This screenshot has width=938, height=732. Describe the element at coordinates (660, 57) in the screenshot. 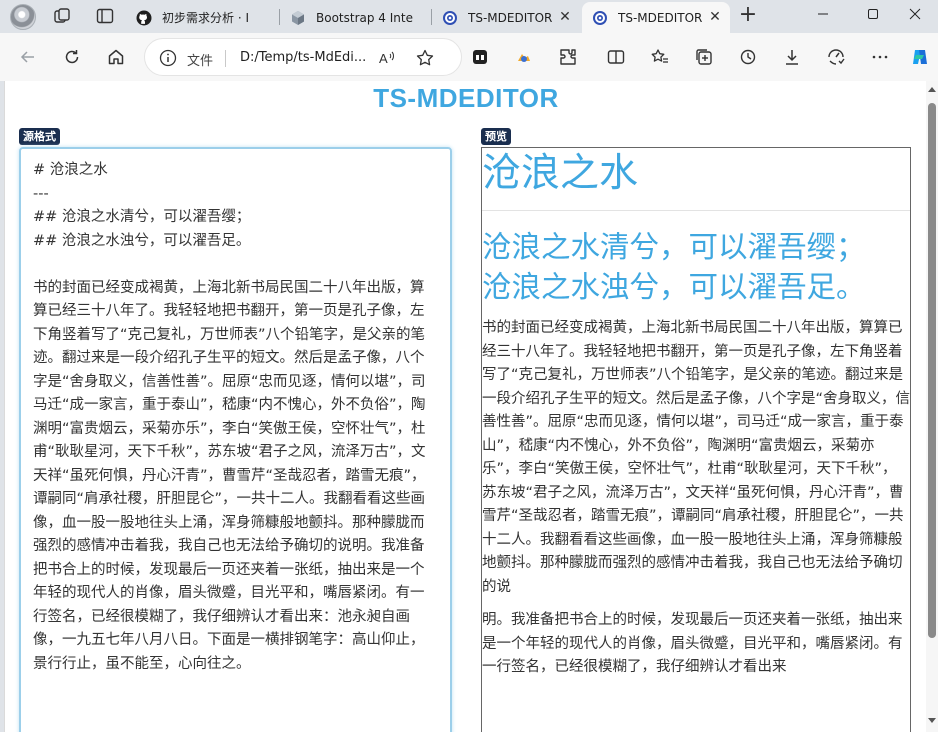

I see `favorites-icon` at that location.